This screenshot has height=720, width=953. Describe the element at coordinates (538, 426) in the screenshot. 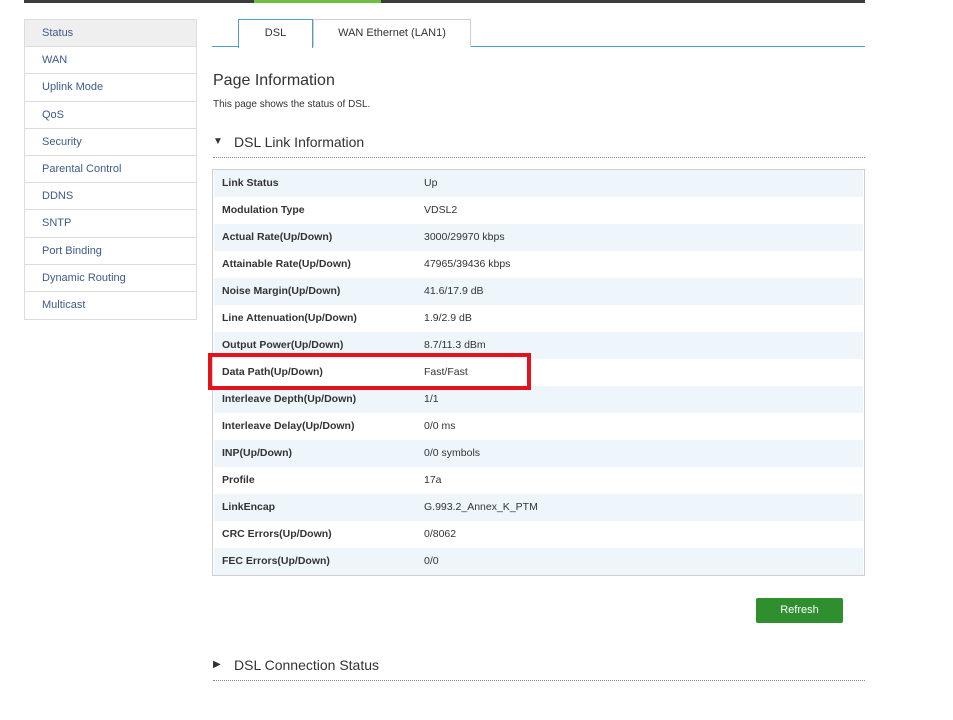

I see `table-row: Interleave Delay(Up/Down) 0/0 ms` at that location.